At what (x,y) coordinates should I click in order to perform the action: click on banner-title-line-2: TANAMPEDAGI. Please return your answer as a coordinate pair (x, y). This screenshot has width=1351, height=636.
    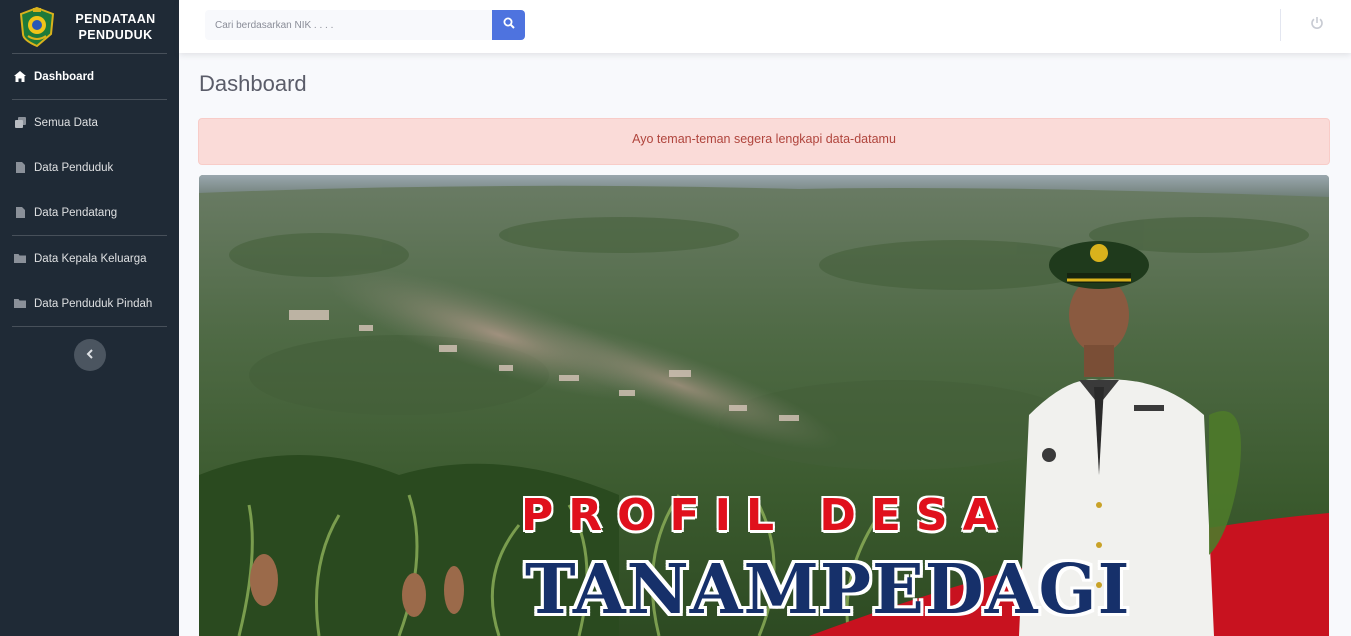
    Looking at the image, I should click on (828, 590).